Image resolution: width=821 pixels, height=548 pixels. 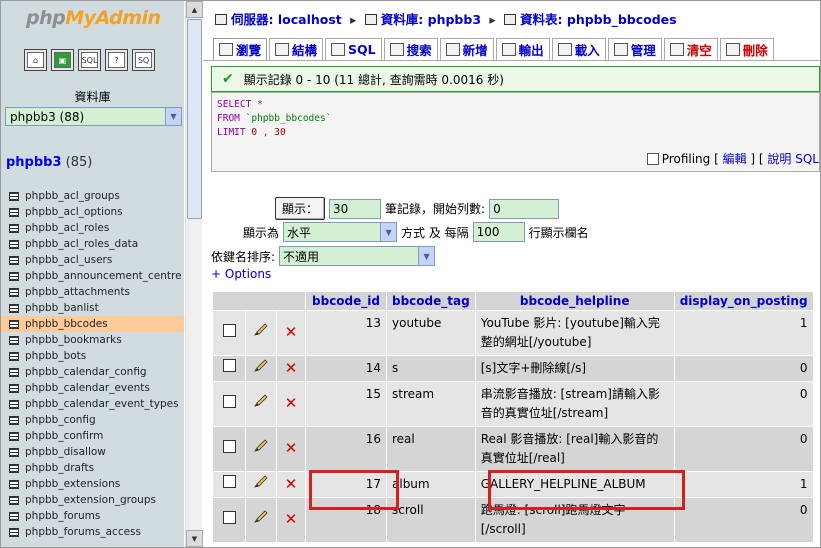 I want to click on sidebar-item-phpbb-banlist: phpbb_banlist, so click(x=92, y=308).